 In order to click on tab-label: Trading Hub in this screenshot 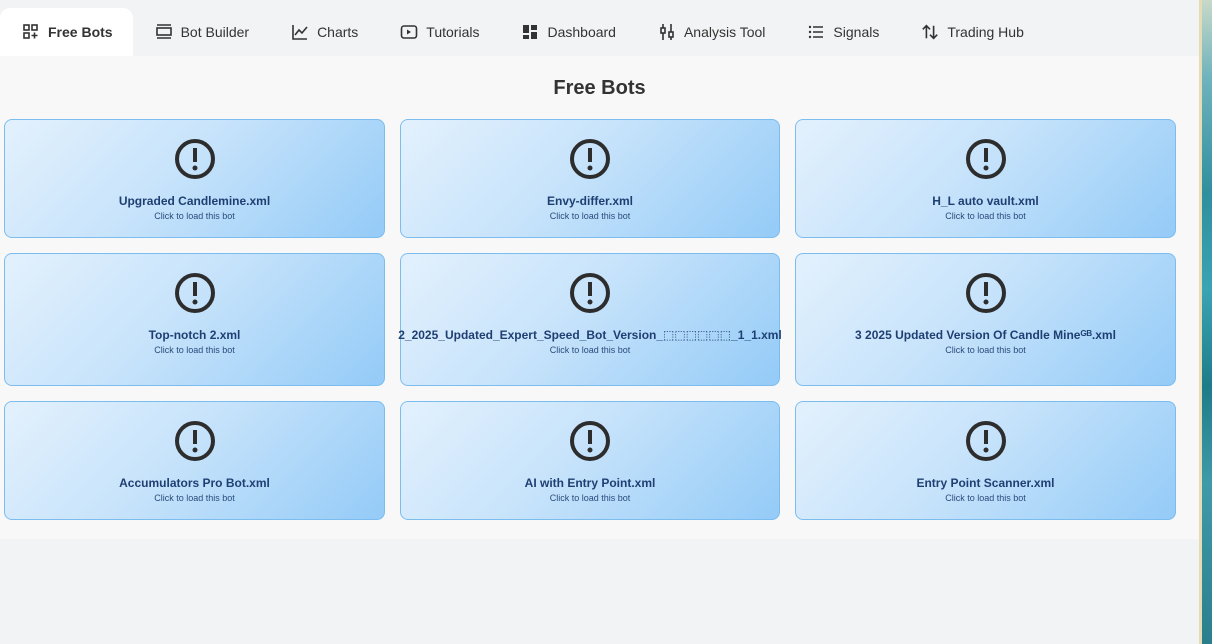, I will do `click(985, 32)`.